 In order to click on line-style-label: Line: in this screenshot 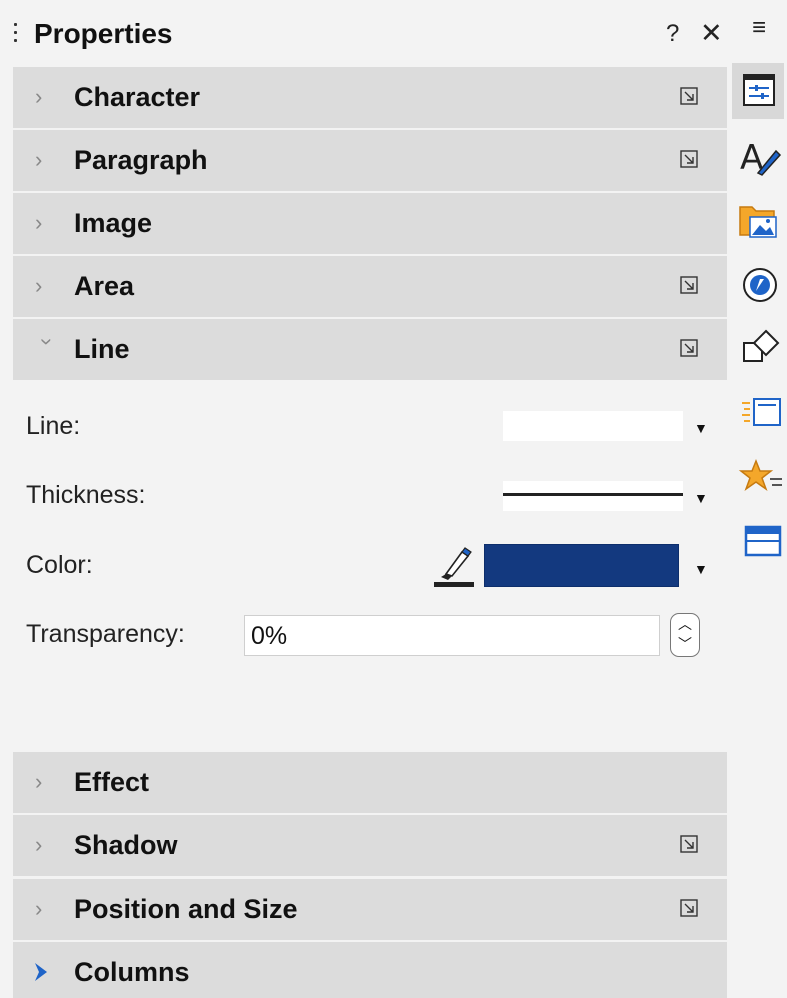, I will do `click(53, 426)`.